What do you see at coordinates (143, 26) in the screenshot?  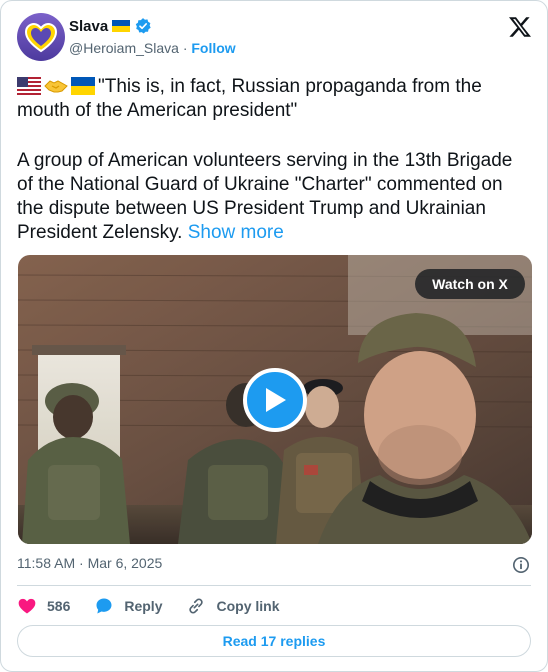 I see `verified-badge-icon` at bounding box center [143, 26].